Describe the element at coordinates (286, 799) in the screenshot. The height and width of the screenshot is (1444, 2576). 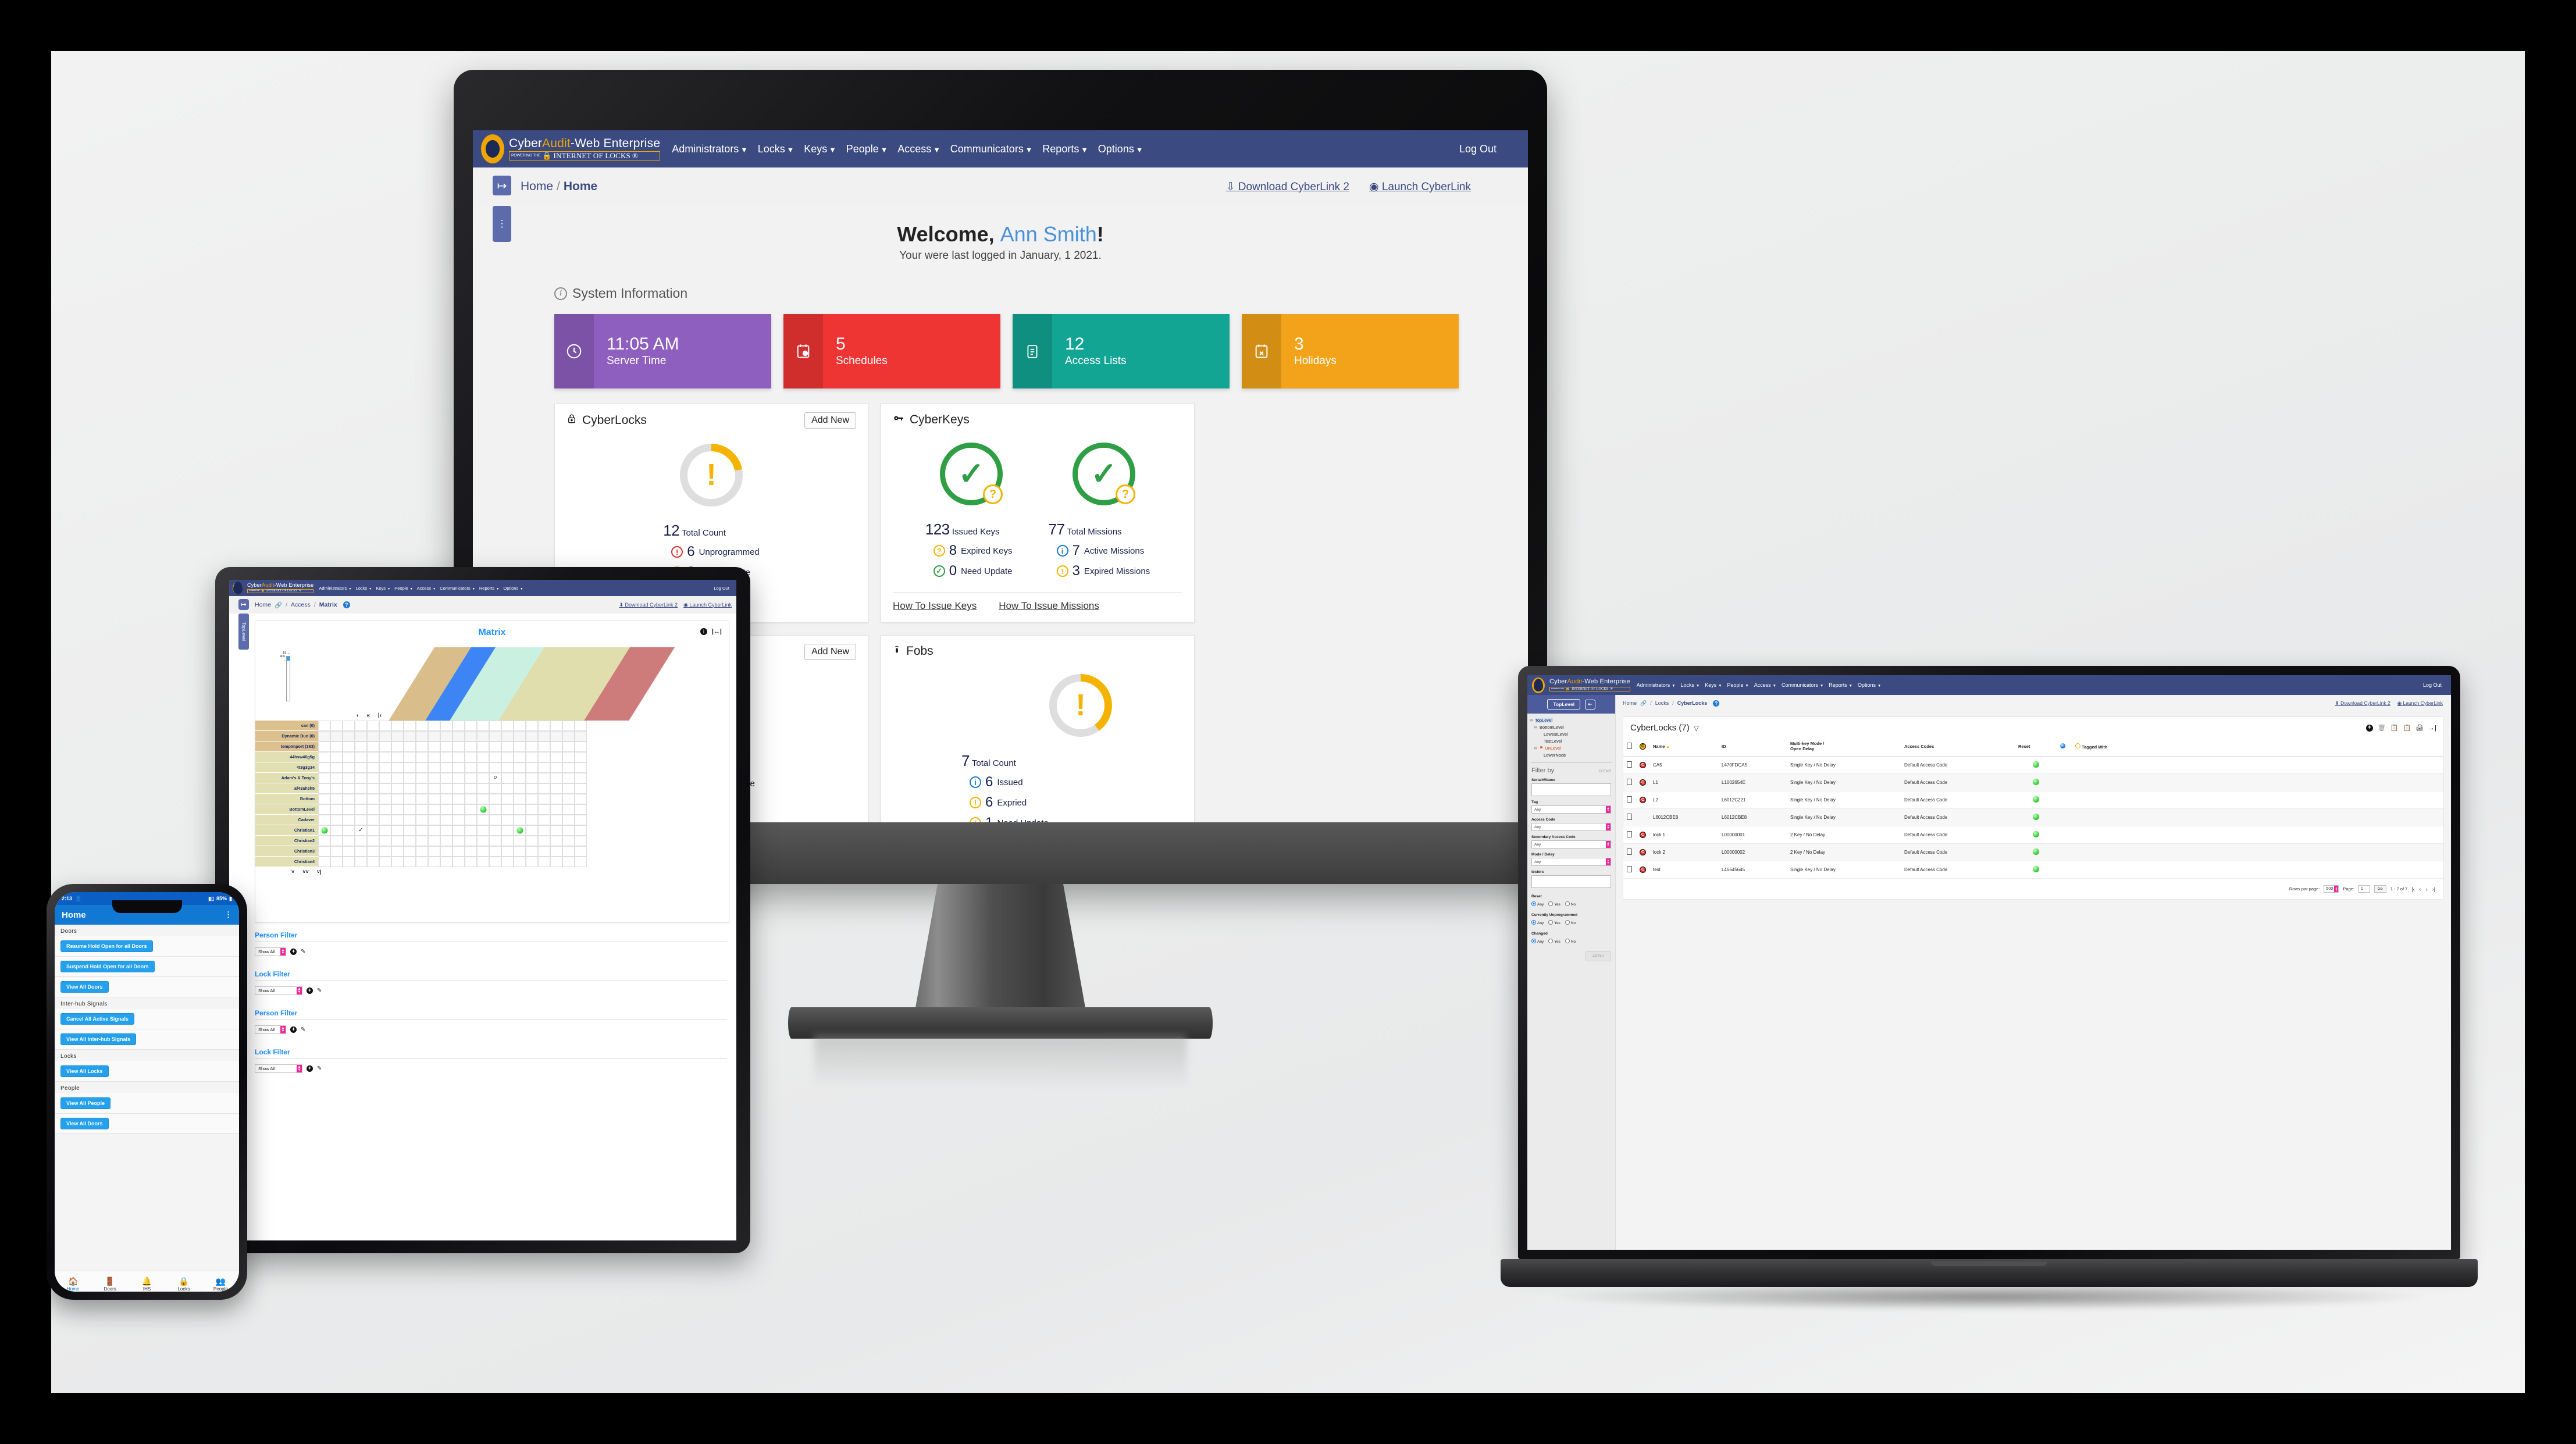
I see `matrix-row-label: Bottom` at that location.